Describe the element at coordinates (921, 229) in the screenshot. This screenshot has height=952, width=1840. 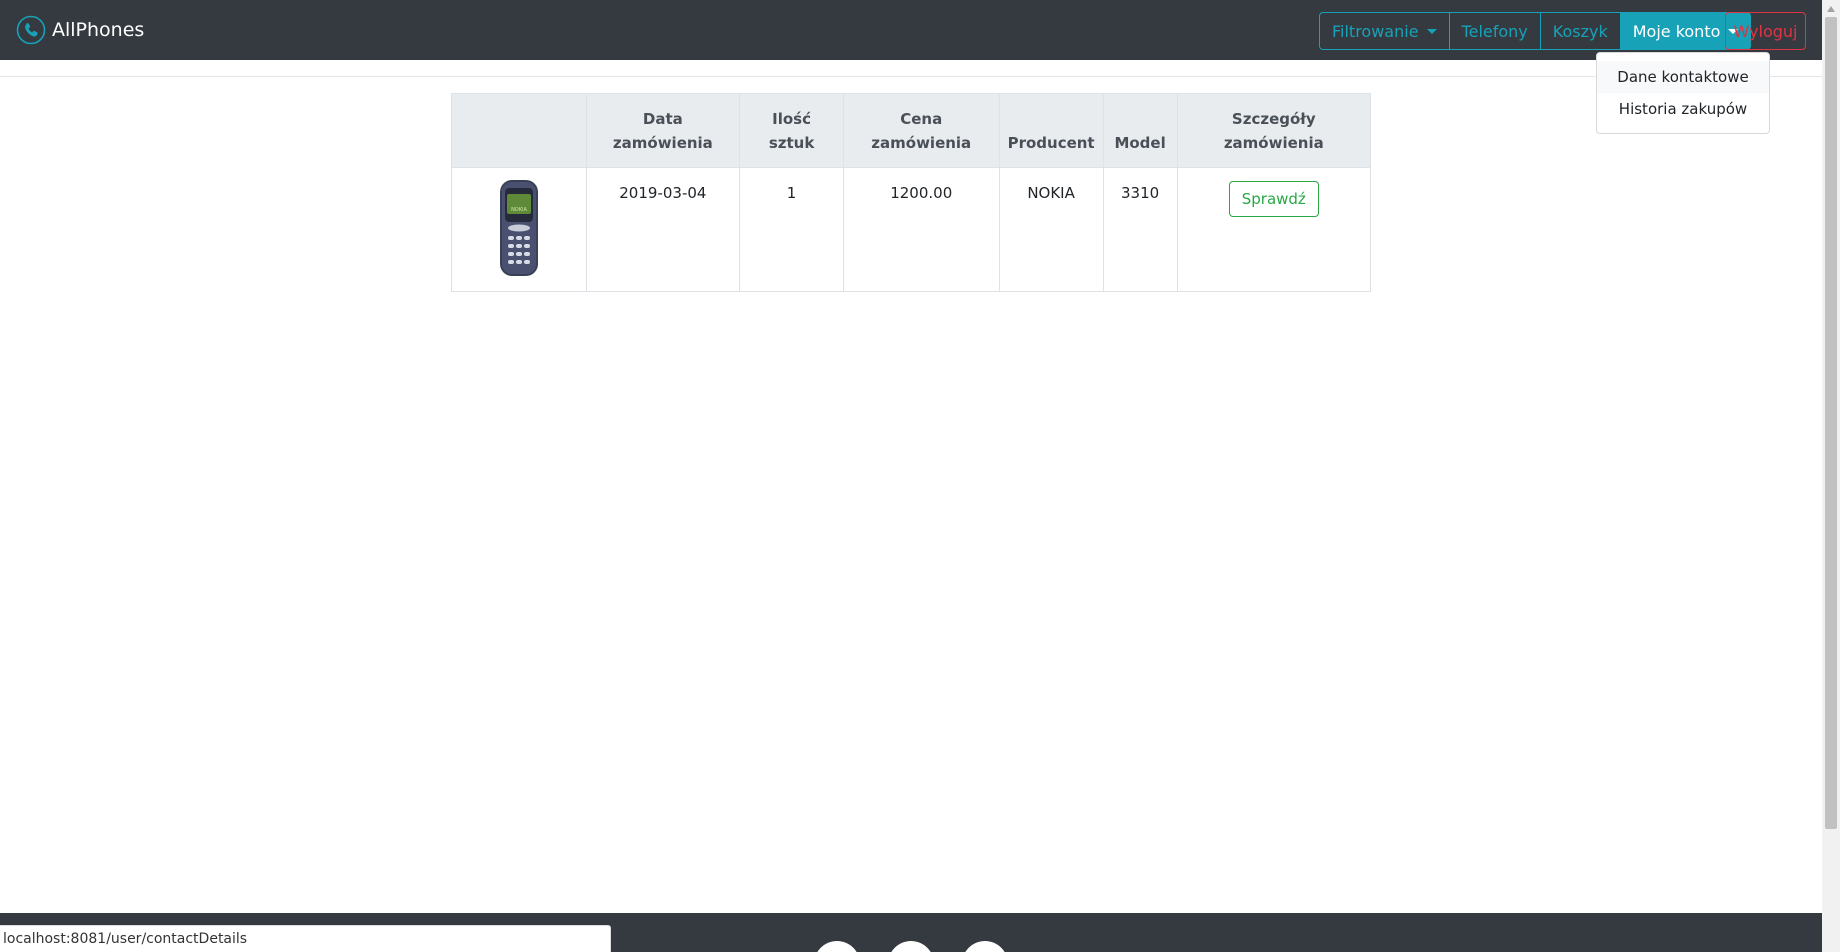
I see `cell-price: 1200.00` at that location.